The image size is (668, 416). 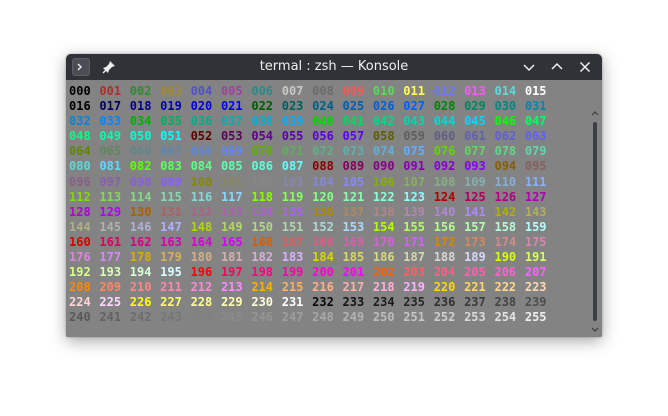 What do you see at coordinates (80, 226) in the screenshot?
I see `color-cell: 144` at bounding box center [80, 226].